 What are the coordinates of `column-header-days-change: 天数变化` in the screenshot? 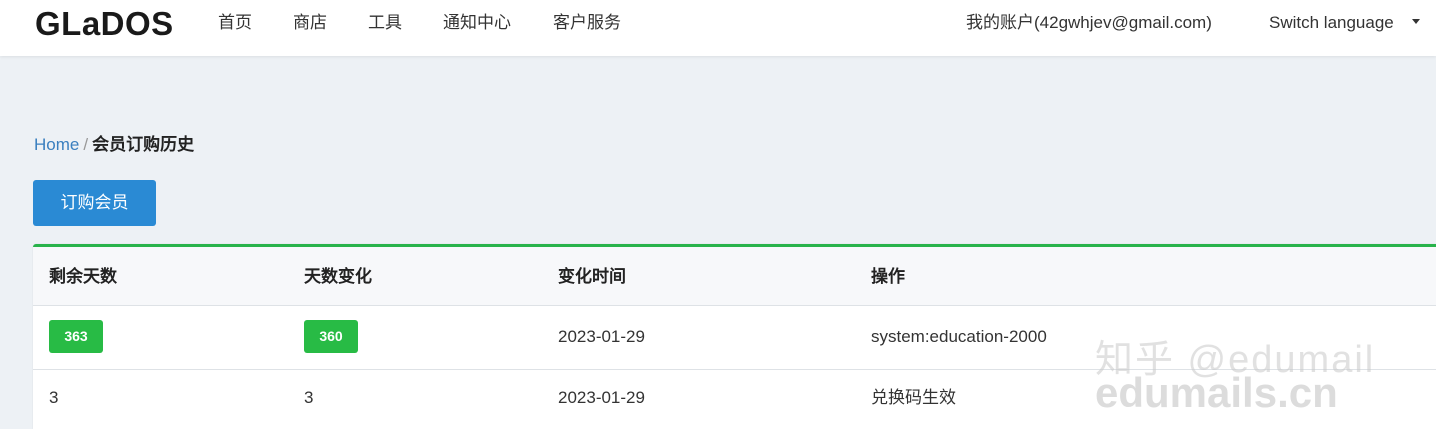 It's located at (338, 276).